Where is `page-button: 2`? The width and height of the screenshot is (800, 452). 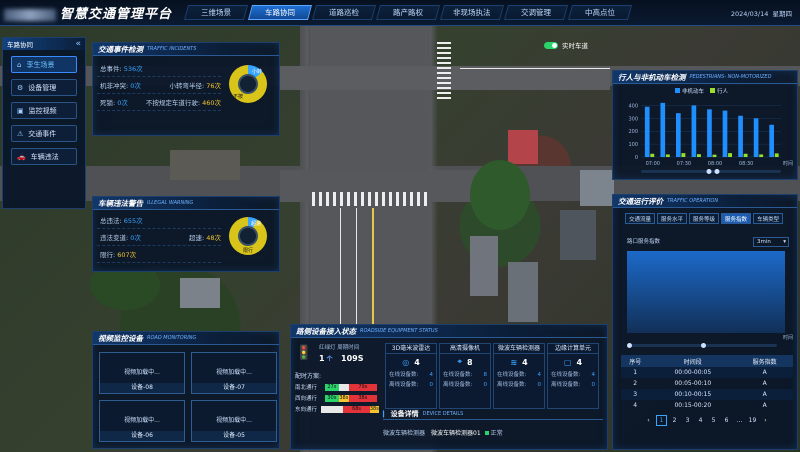
page-button: 2 is located at coordinates (674, 420).